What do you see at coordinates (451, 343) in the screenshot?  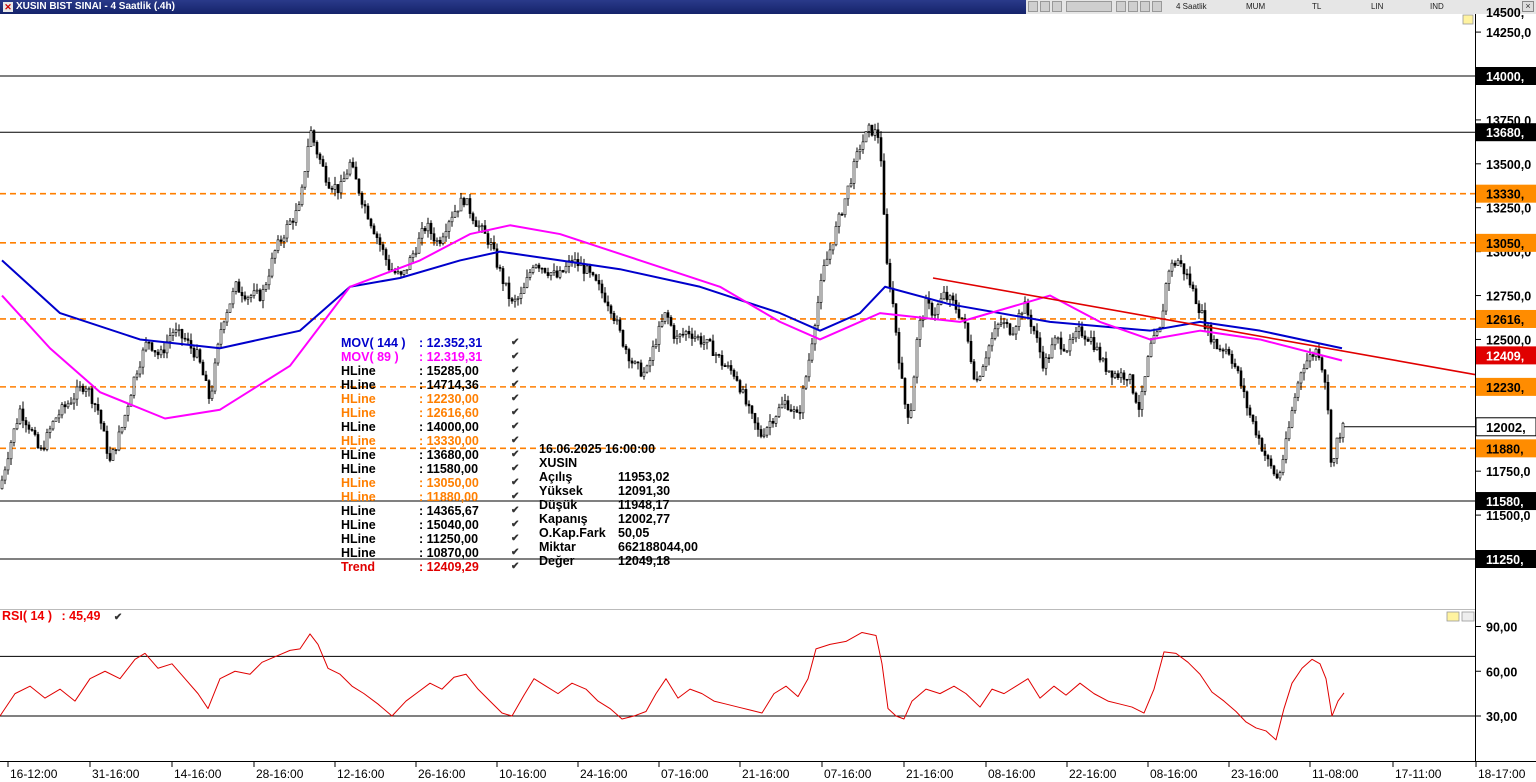 I see `legend-value: : 12.352,31` at bounding box center [451, 343].